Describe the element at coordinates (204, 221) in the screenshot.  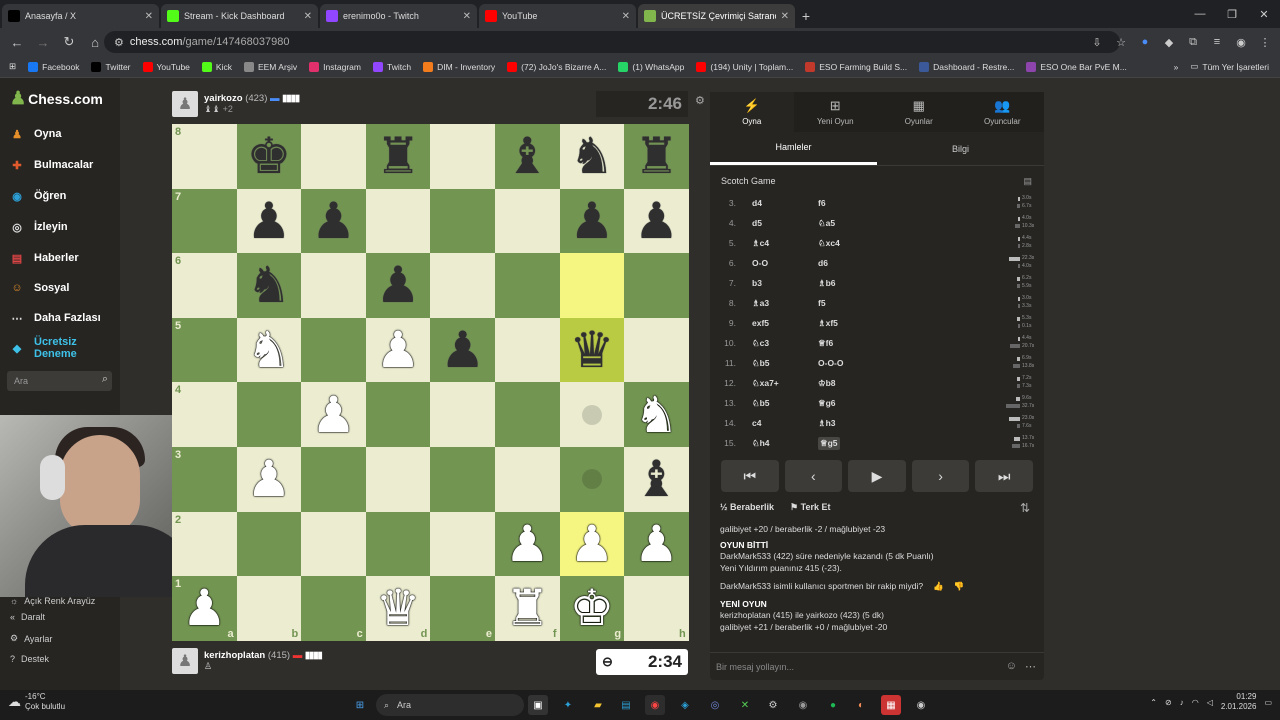
I see `board-square: 7` at that location.